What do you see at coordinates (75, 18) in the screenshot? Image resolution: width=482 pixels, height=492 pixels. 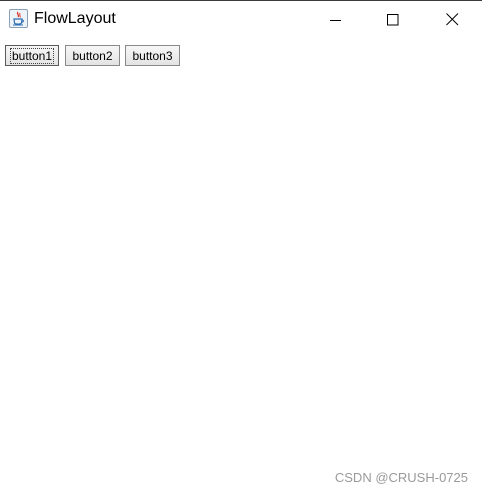 I see `window-title: FlowLayout` at bounding box center [75, 18].